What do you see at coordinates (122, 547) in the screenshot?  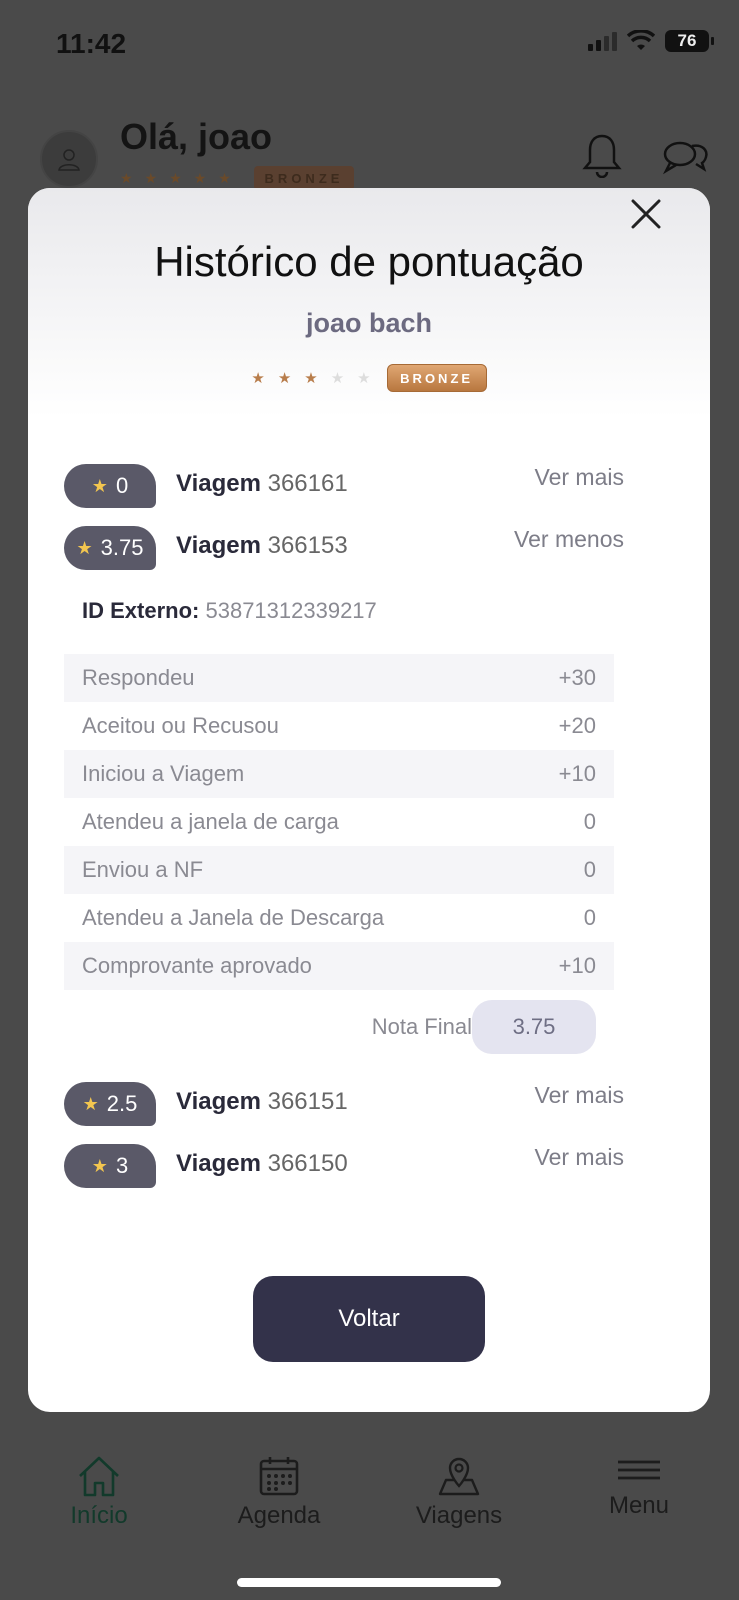 I see `score-value: 3.75` at bounding box center [122, 547].